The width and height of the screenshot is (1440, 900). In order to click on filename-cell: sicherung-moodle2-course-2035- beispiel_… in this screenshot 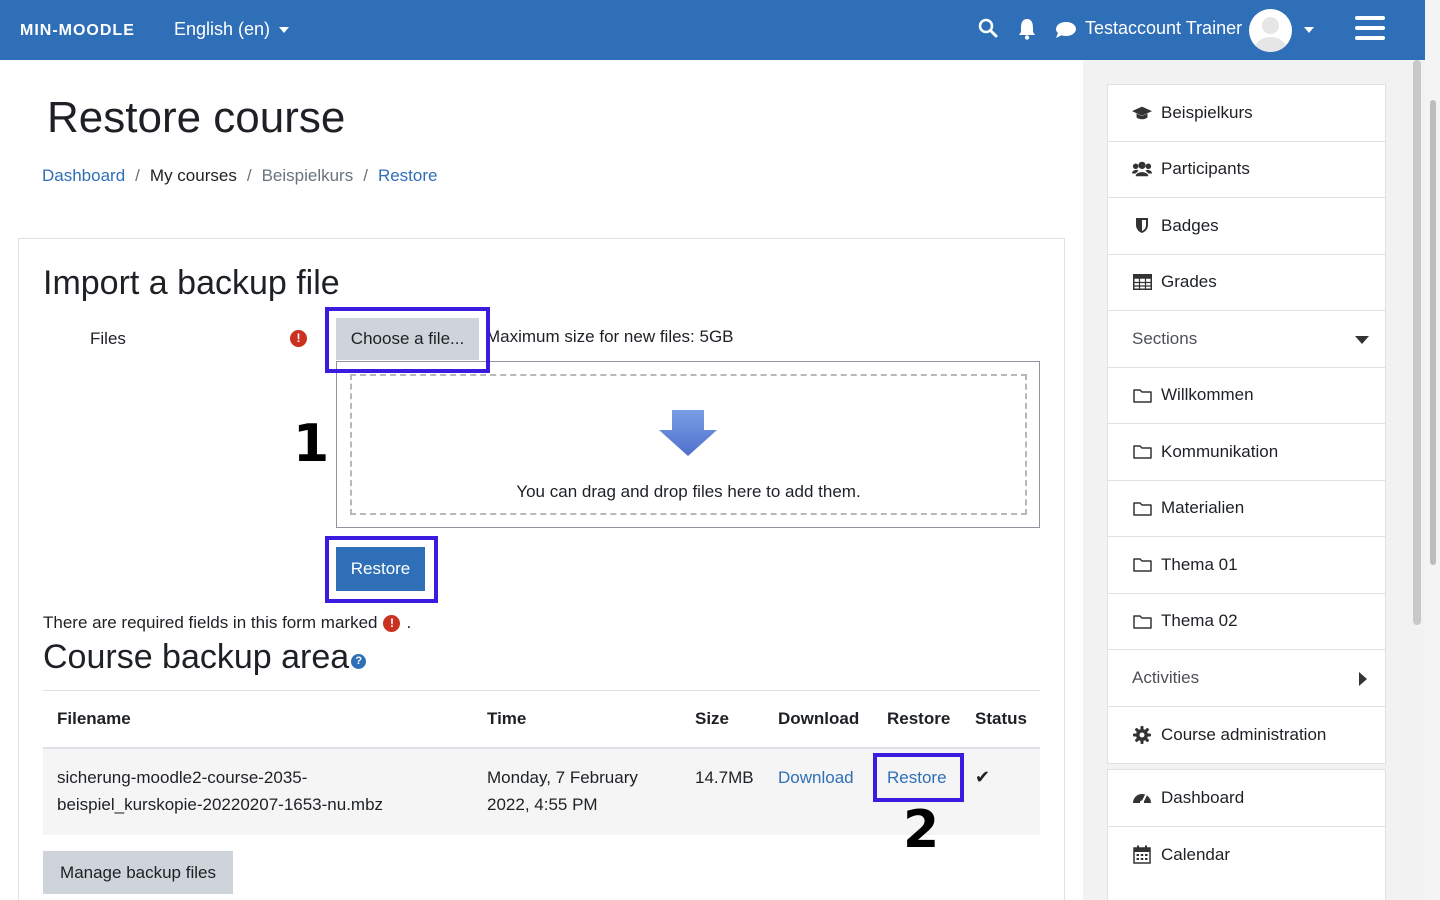, I will do `click(258, 791)`.